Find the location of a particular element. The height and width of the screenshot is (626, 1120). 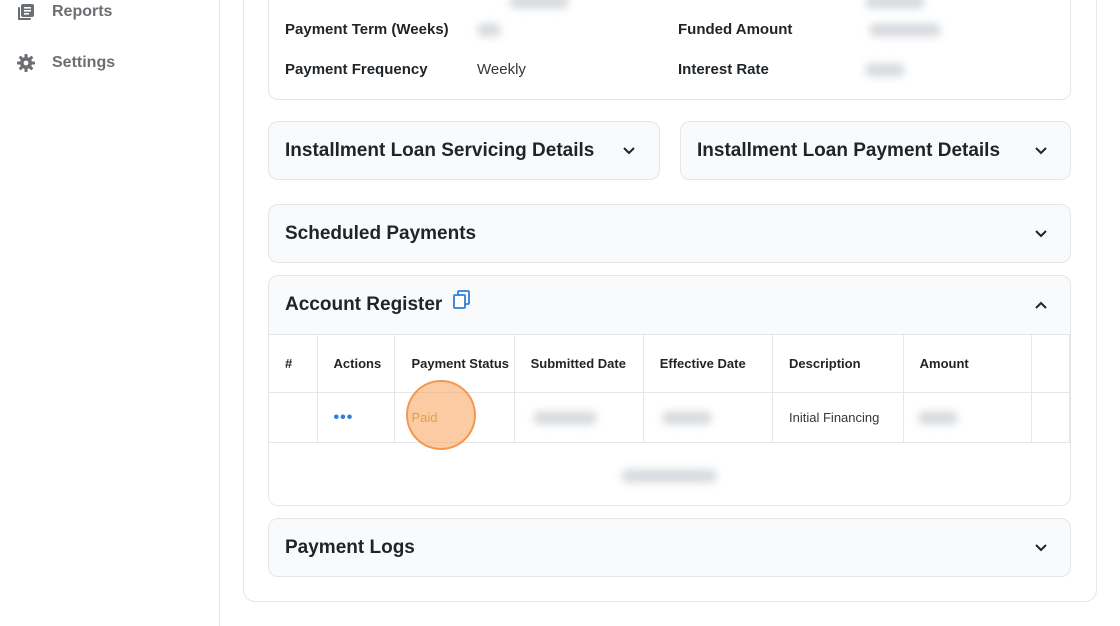

reports-icon is located at coordinates (26, 12).